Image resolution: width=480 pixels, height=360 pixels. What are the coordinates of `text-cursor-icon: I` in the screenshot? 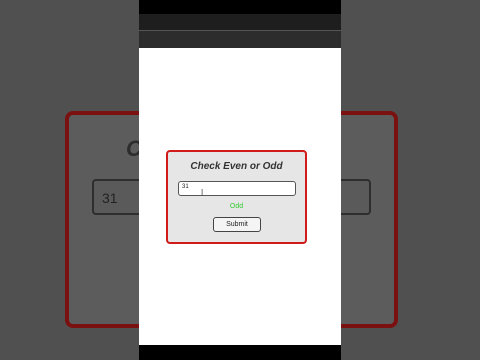 It's located at (202, 192).